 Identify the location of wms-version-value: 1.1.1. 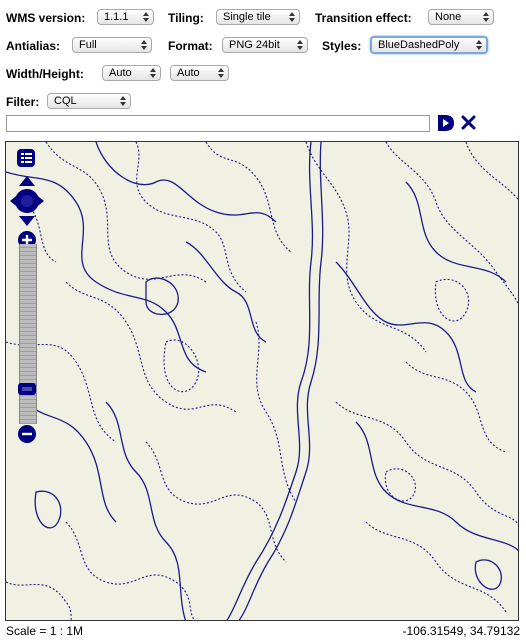
(116, 17).